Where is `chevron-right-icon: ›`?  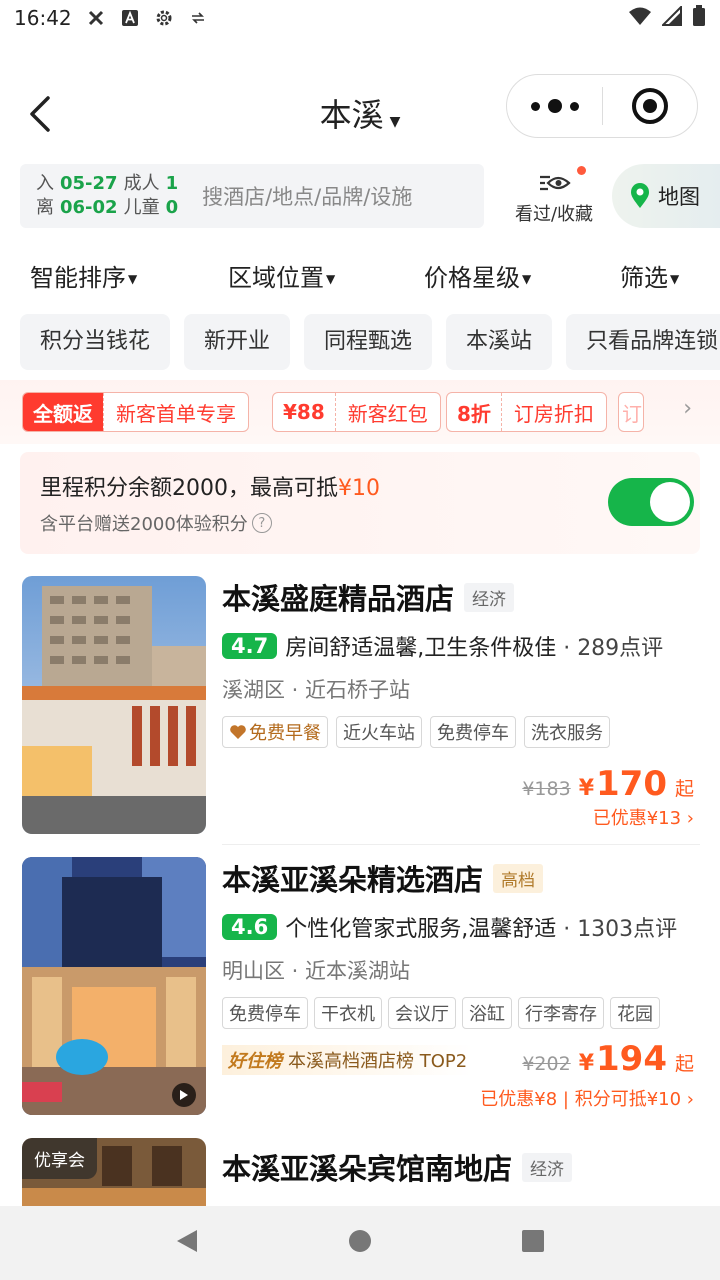
chevron-right-icon: › is located at coordinates (687, 408).